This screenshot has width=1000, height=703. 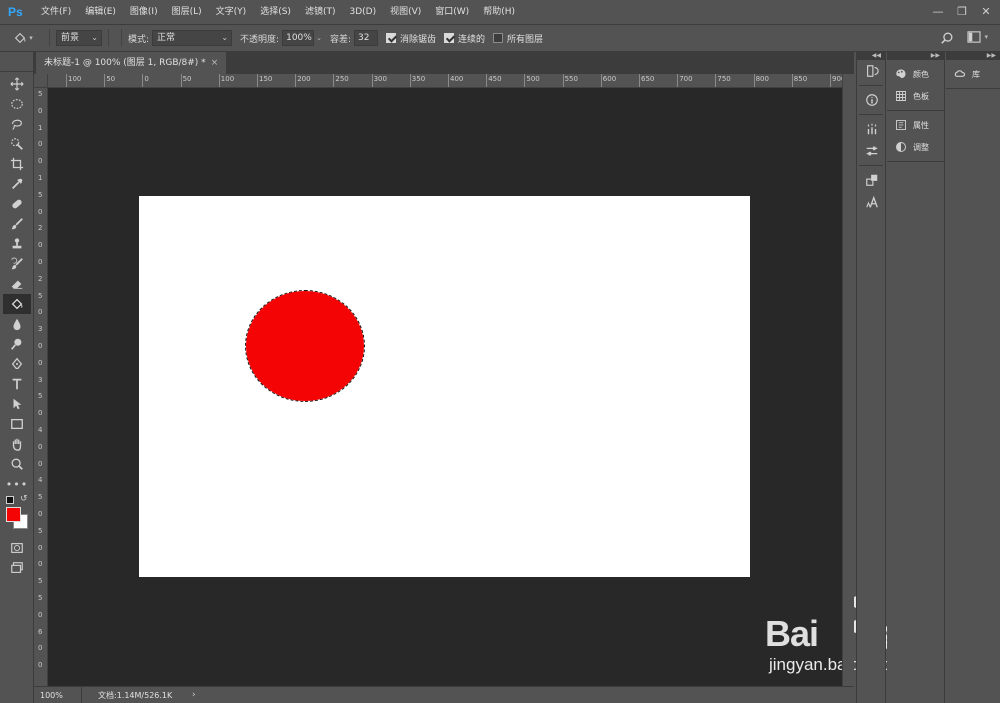 What do you see at coordinates (974, 37) in the screenshot?
I see `workspace-icon` at bounding box center [974, 37].